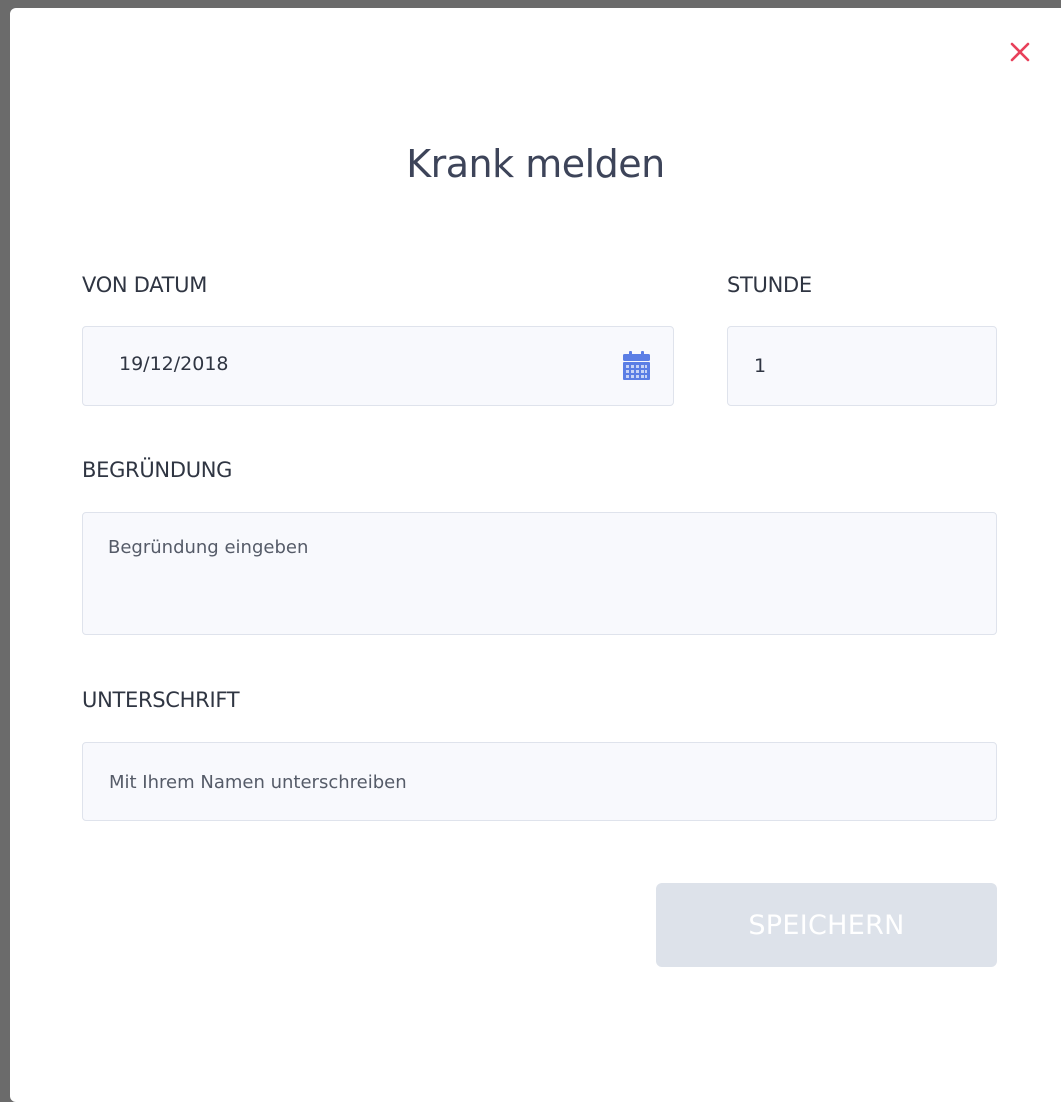 The height and width of the screenshot is (1102, 1061). Describe the element at coordinates (760, 366) in the screenshot. I see `hour-value: 1` at that location.